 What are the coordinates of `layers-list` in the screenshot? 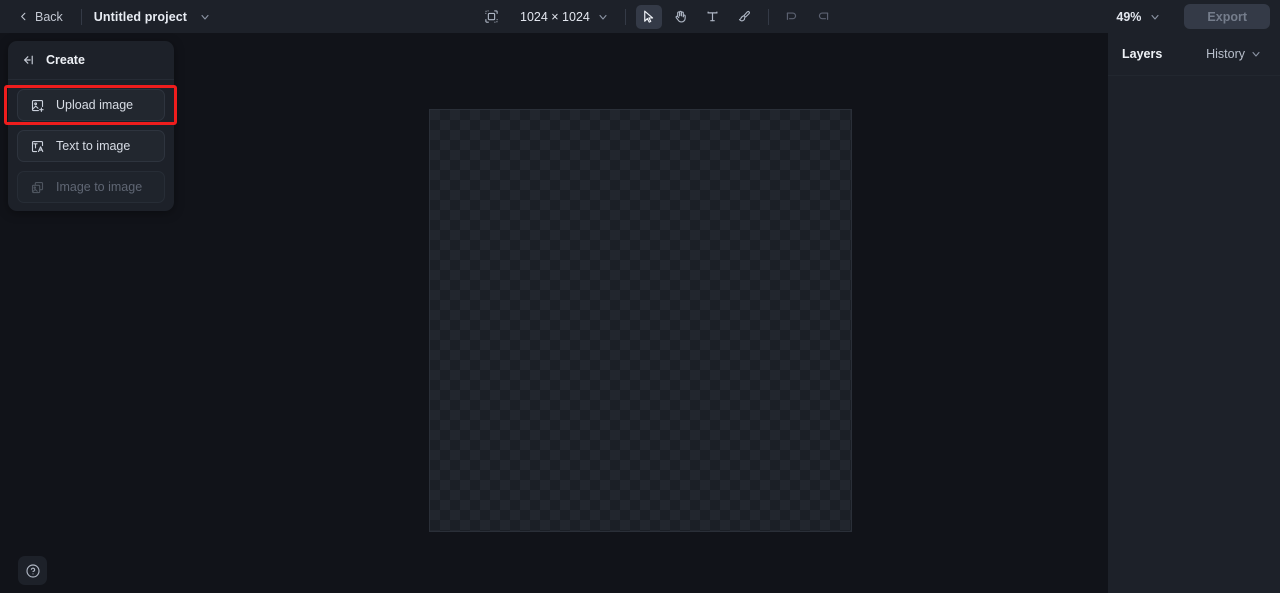 It's located at (1194, 334).